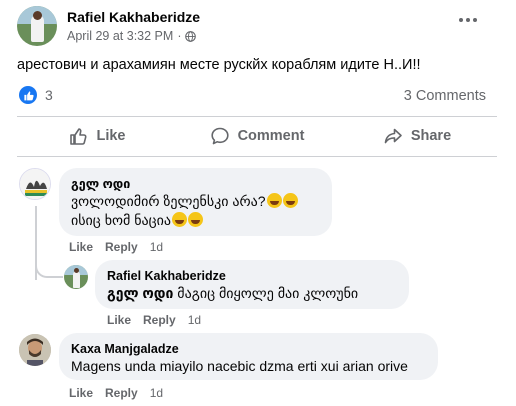 This screenshot has width=516, height=406. Describe the element at coordinates (133, 17) in the screenshot. I see `post-author-name: Rafiel Kakhaberidze` at that location.